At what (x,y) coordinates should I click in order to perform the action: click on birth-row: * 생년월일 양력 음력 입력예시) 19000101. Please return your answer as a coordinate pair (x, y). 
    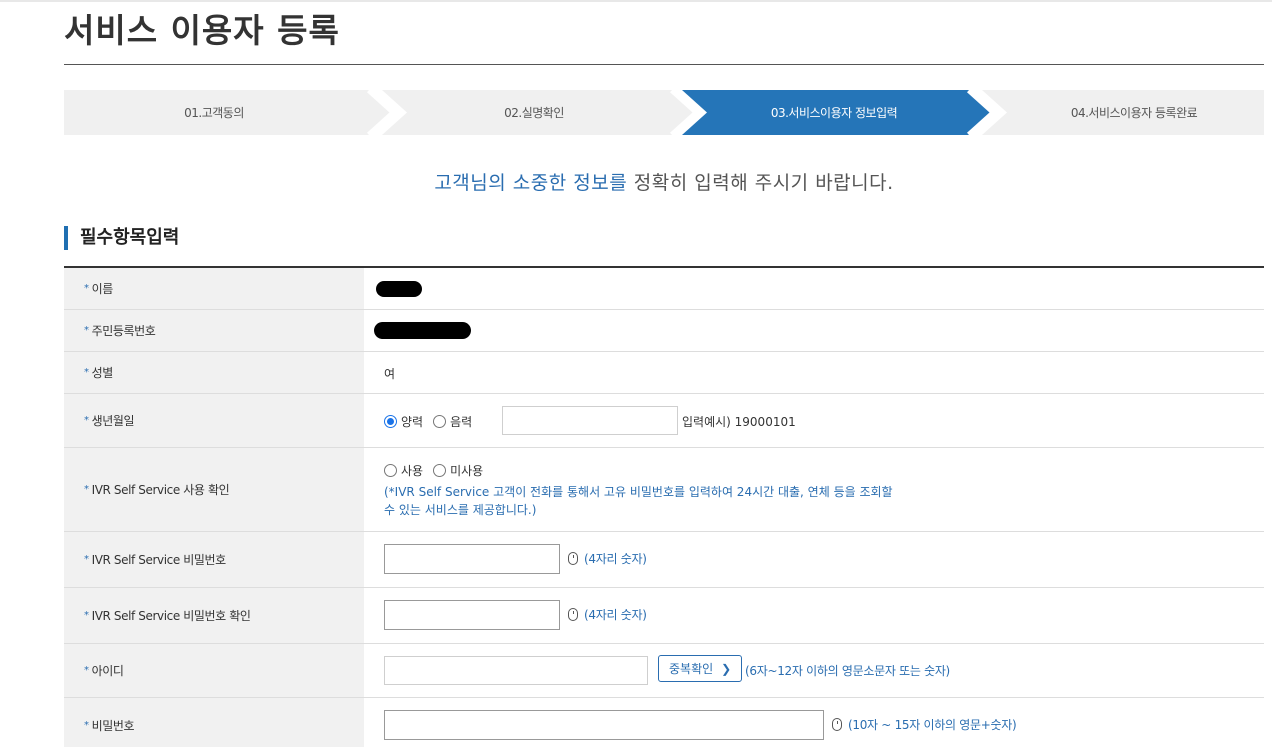
    Looking at the image, I should click on (664, 421).